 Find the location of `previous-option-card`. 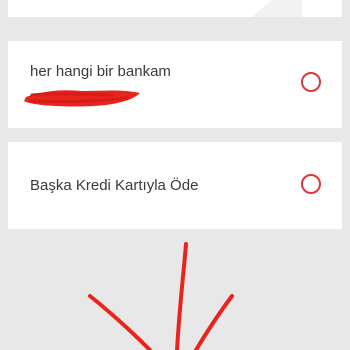

previous-option-card is located at coordinates (175, 8).